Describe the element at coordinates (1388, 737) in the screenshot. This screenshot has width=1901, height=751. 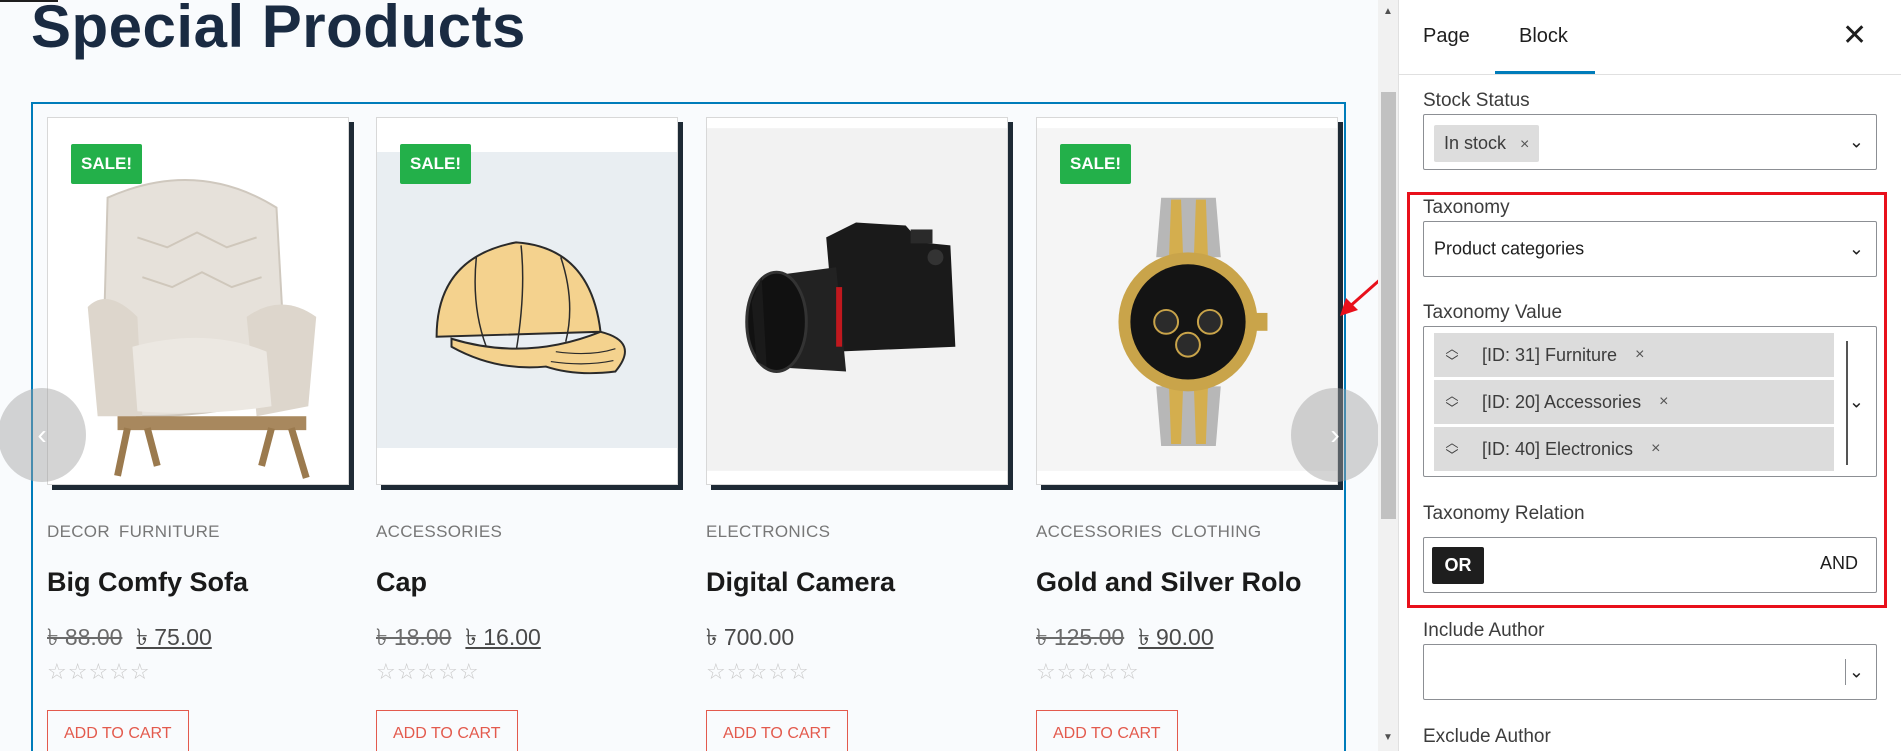
I see `scroll-down-arrow: ▼` at that location.